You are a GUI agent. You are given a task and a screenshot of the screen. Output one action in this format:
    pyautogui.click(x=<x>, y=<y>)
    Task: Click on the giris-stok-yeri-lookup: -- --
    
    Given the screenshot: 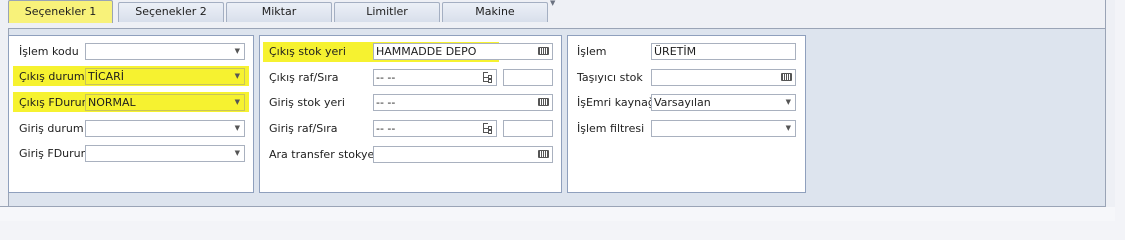 What is the action you would take?
    pyautogui.click(x=463, y=102)
    